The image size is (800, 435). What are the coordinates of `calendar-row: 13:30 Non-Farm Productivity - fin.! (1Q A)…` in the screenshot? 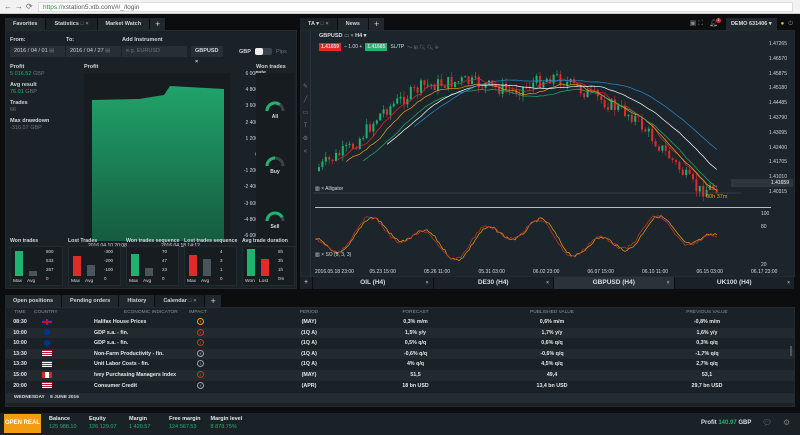 It's located at (400, 354).